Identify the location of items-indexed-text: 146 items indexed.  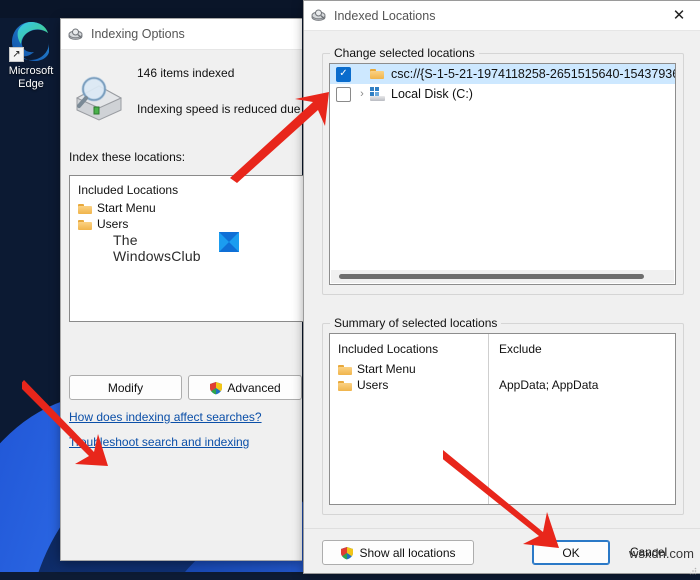
(186, 73).